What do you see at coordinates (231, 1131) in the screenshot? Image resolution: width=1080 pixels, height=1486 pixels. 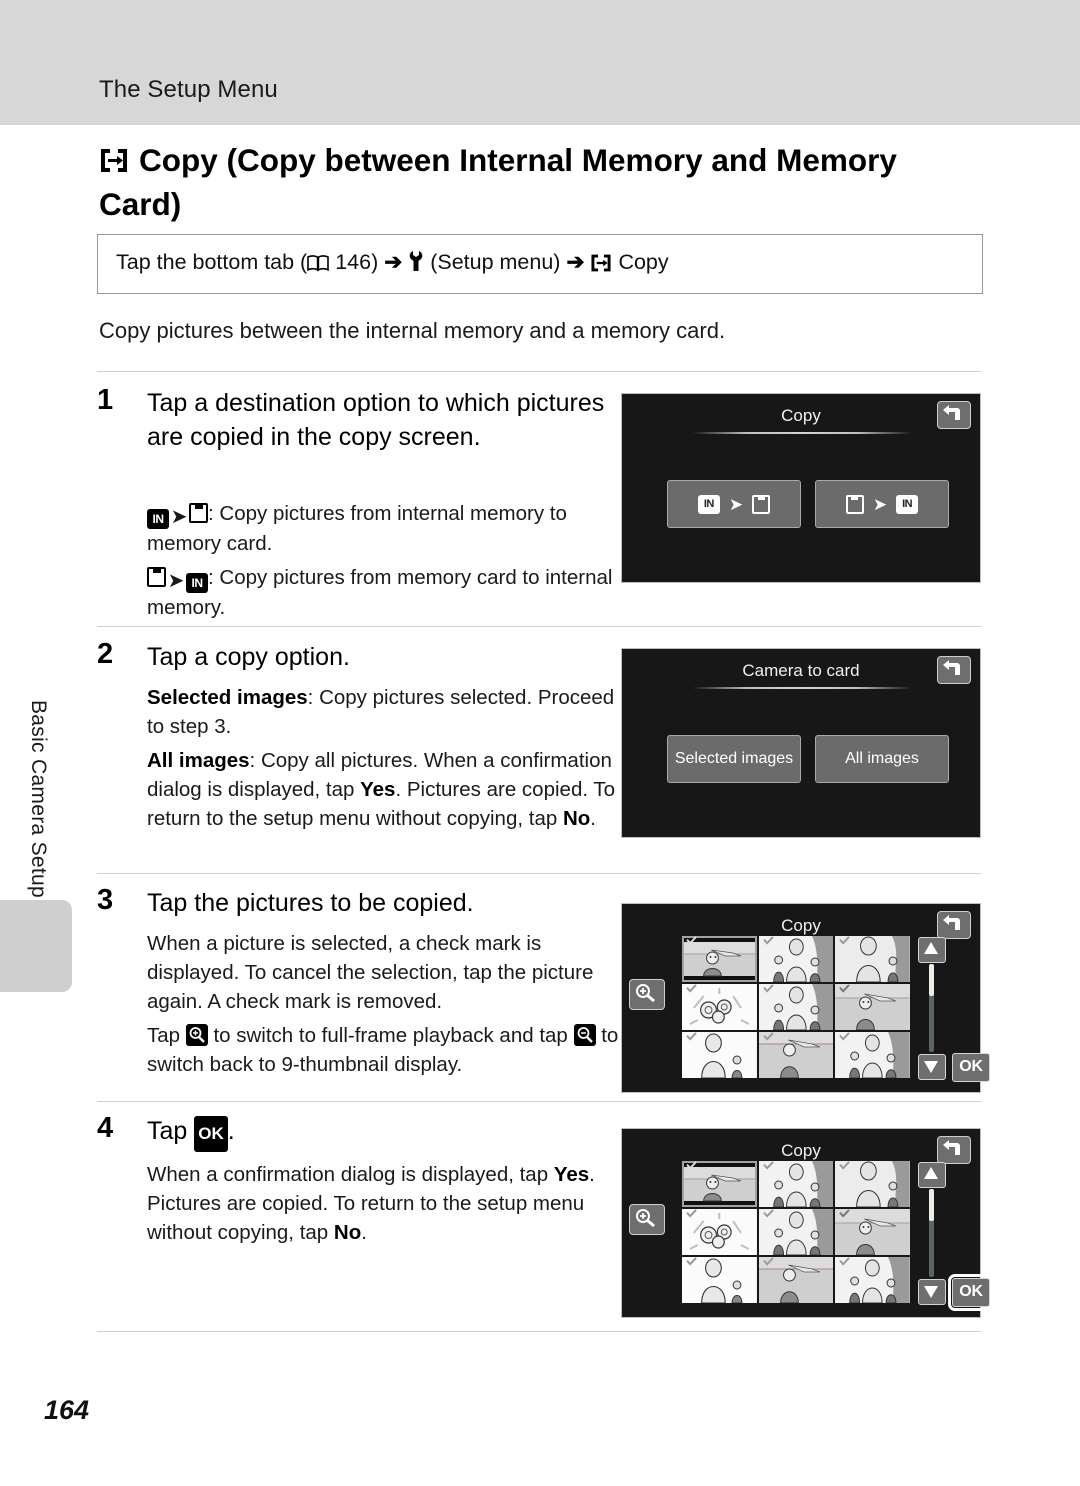 I see `step4-head-b: .` at bounding box center [231, 1131].